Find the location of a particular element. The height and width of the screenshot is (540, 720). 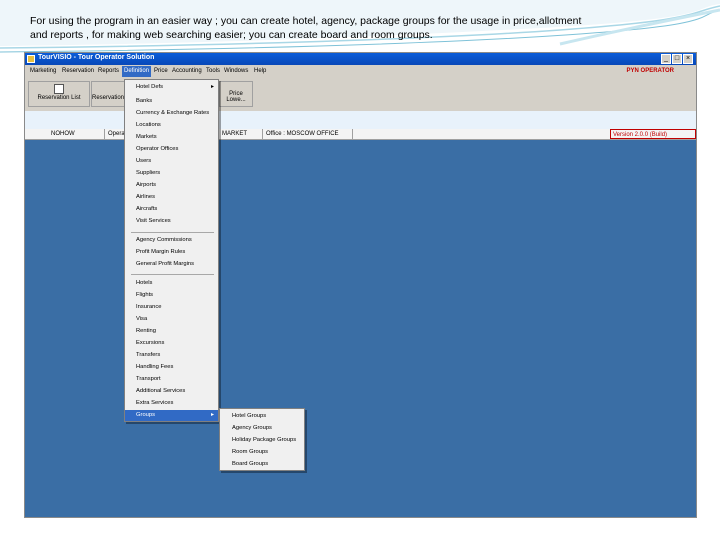

menu-item-banks: Banks is located at coordinates (171, 101).